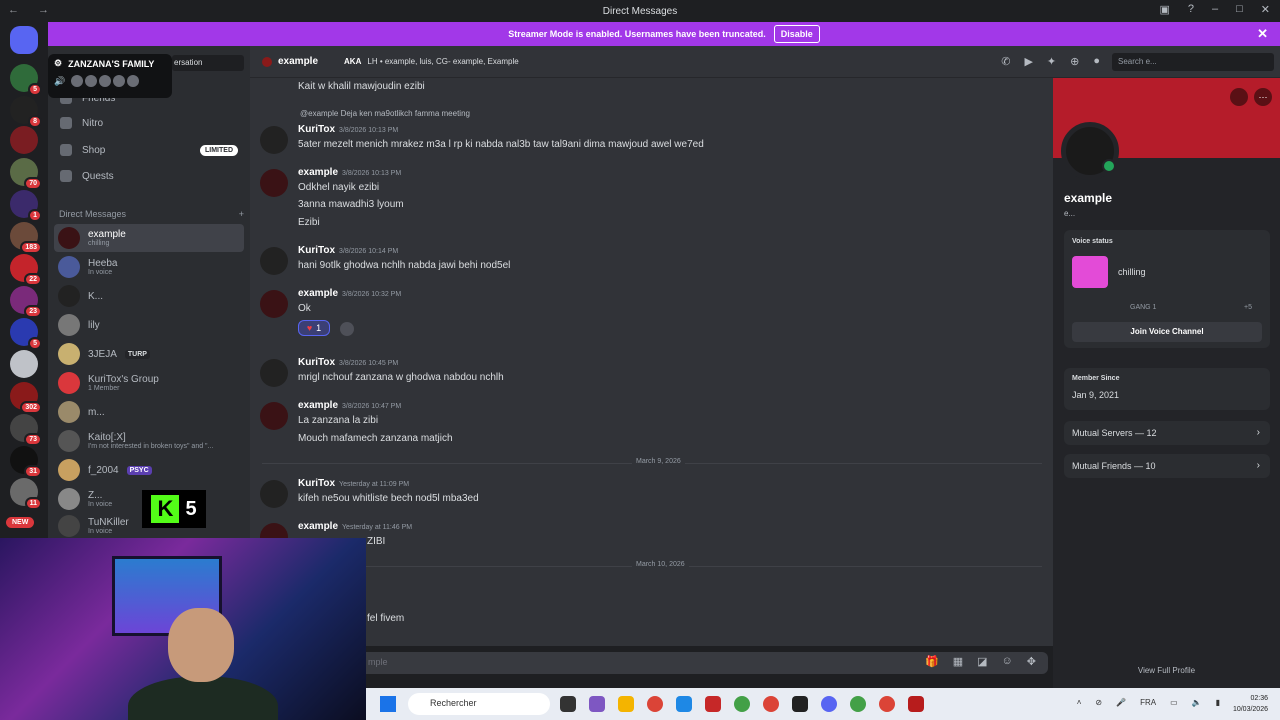 The image size is (1280, 720). What do you see at coordinates (1167, 466) in the screenshot?
I see `mutual-friends-row: Mutual Friends — 10 ›` at bounding box center [1167, 466].